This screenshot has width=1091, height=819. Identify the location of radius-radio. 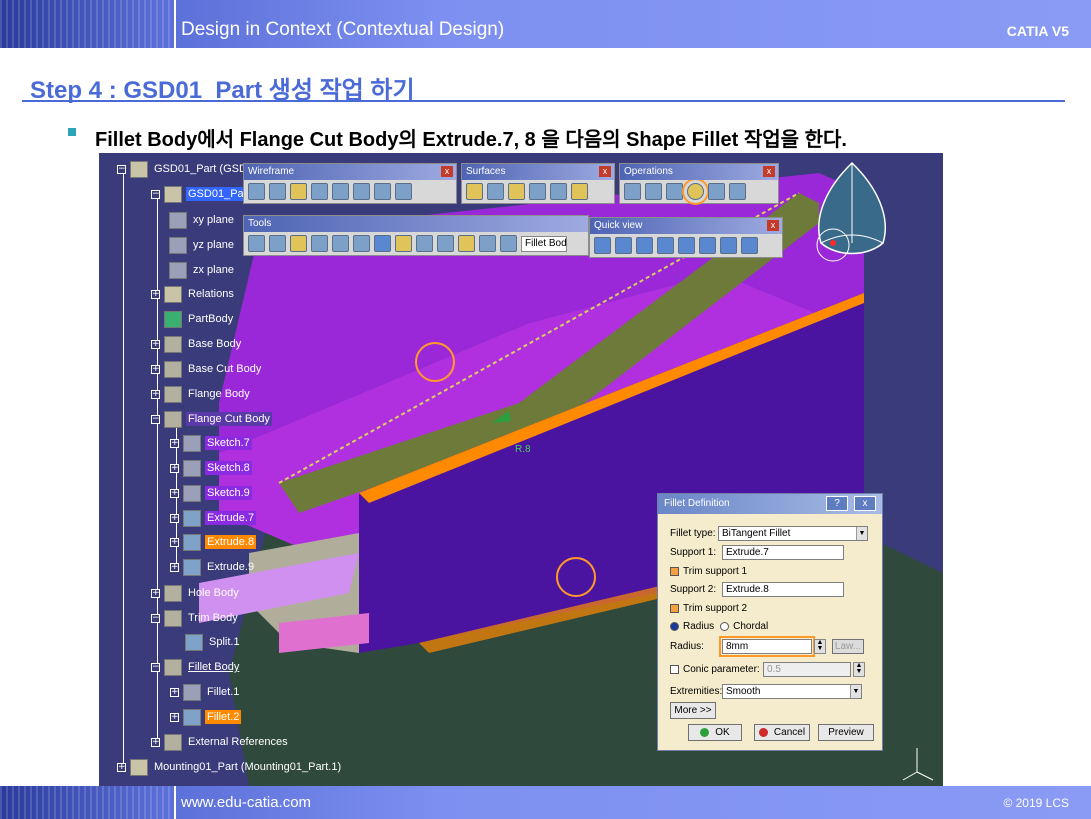
(674, 626).